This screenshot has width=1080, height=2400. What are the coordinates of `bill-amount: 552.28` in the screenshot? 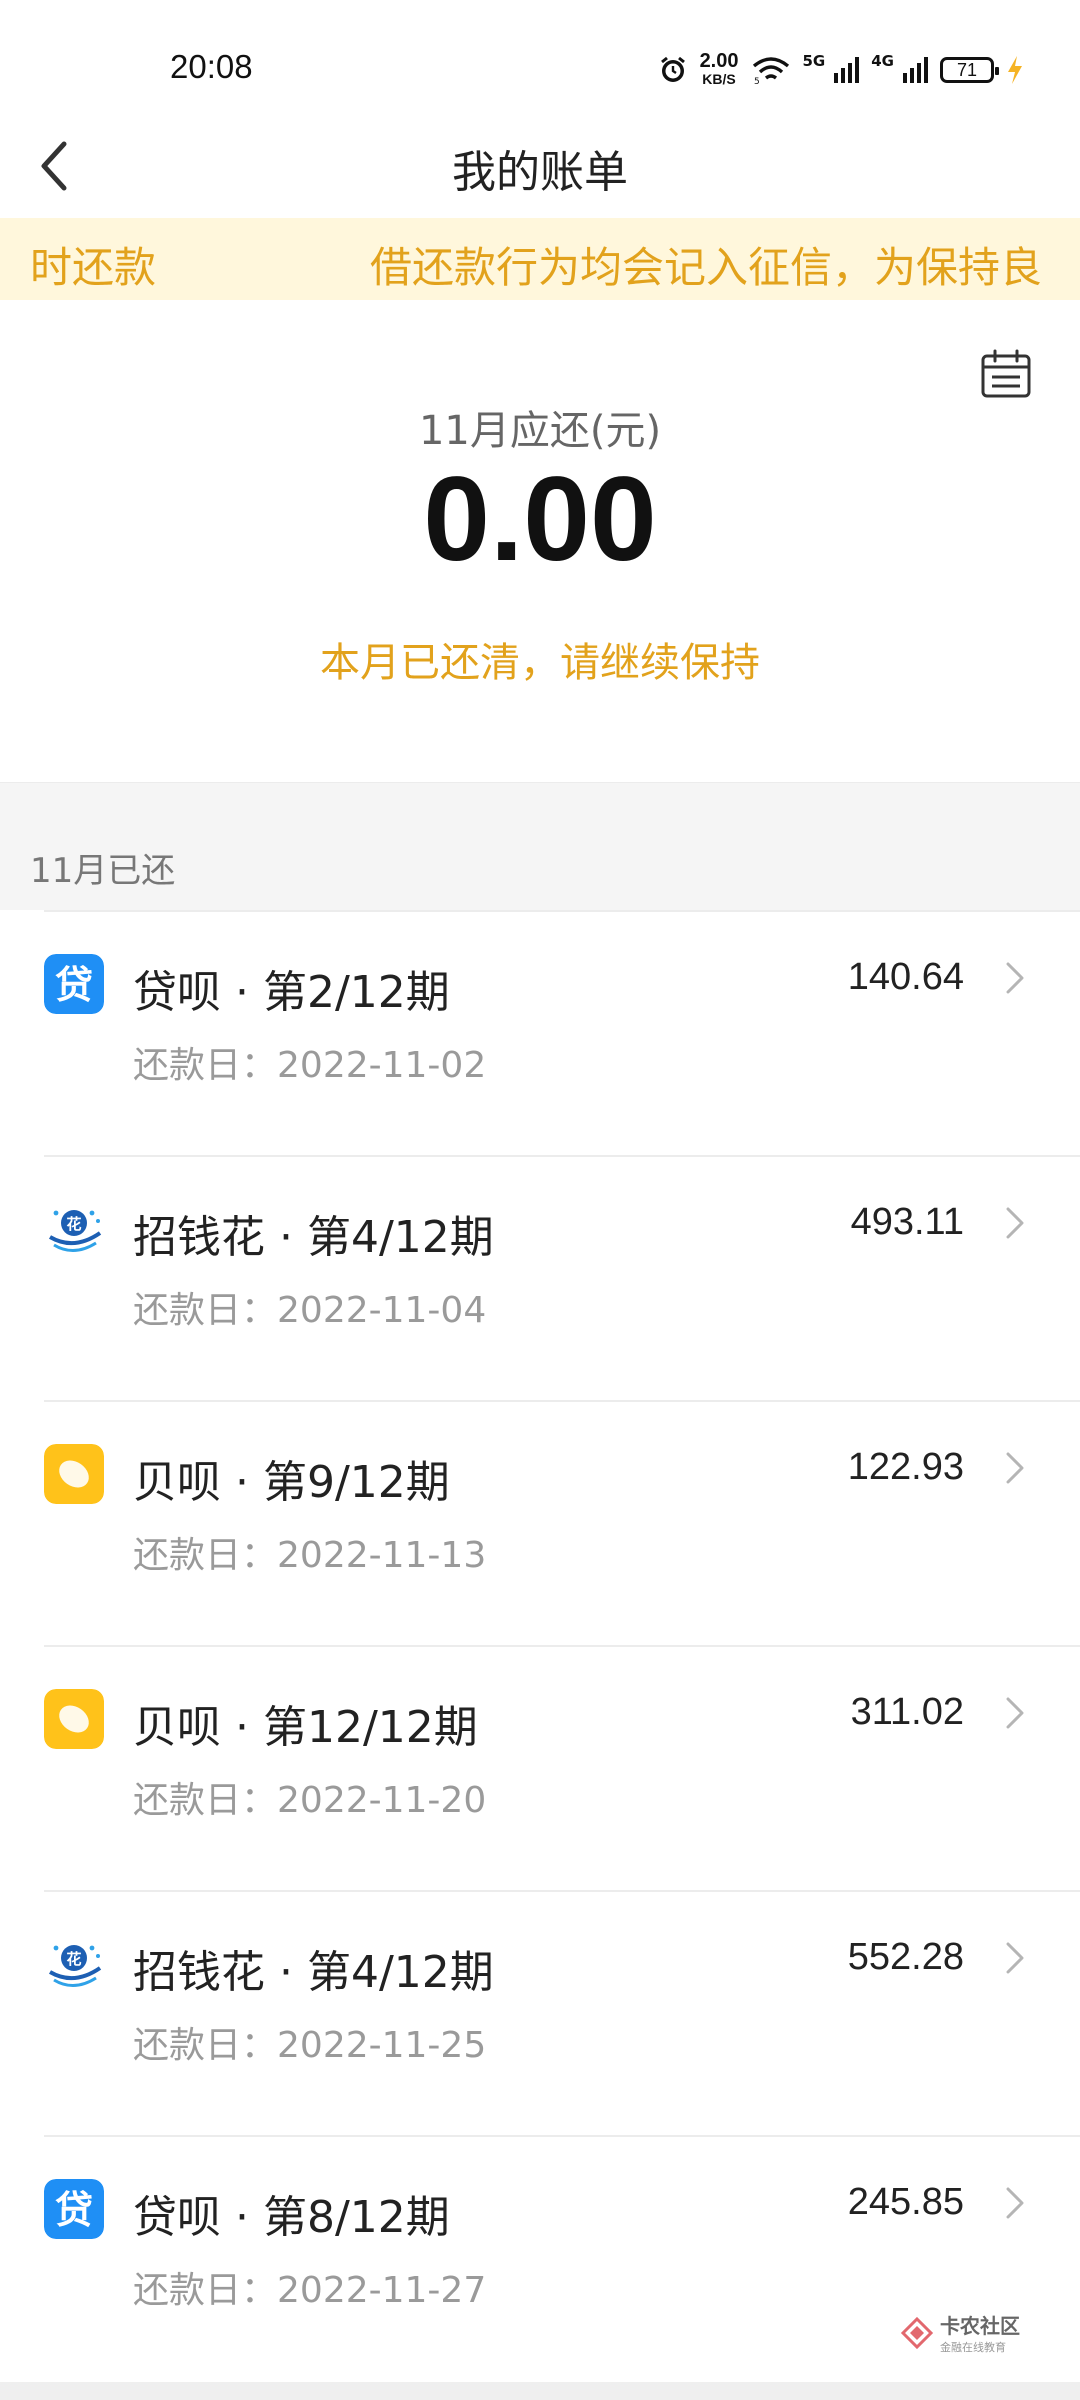 It's located at (905, 1957).